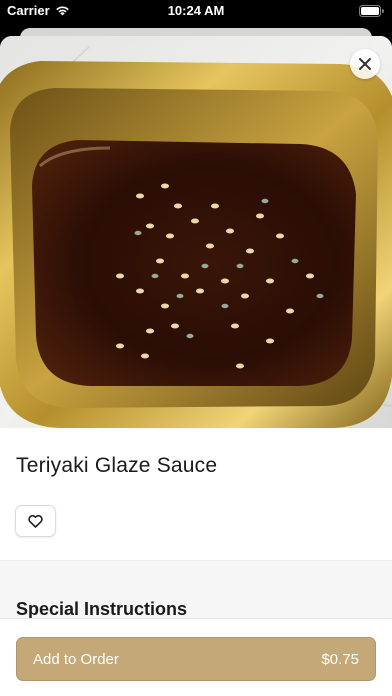 The height and width of the screenshot is (696, 392). What do you see at coordinates (340, 659) in the screenshot?
I see `order-price: $0.75` at bounding box center [340, 659].